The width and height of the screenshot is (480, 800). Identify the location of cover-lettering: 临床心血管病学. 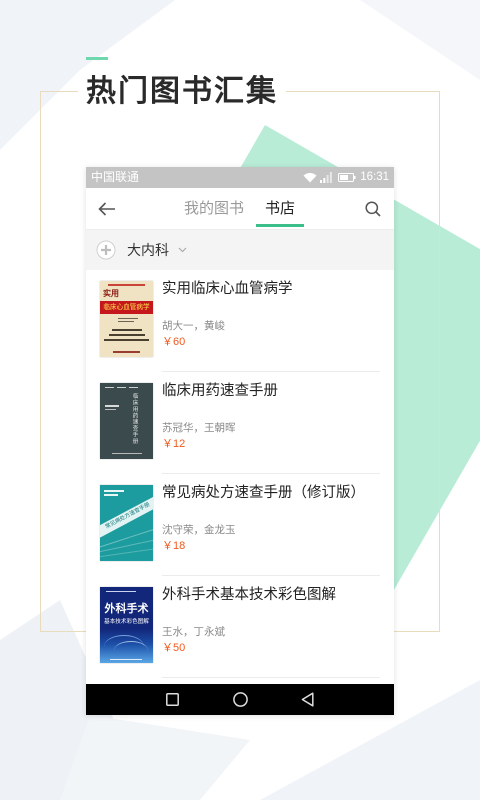
(126, 307).